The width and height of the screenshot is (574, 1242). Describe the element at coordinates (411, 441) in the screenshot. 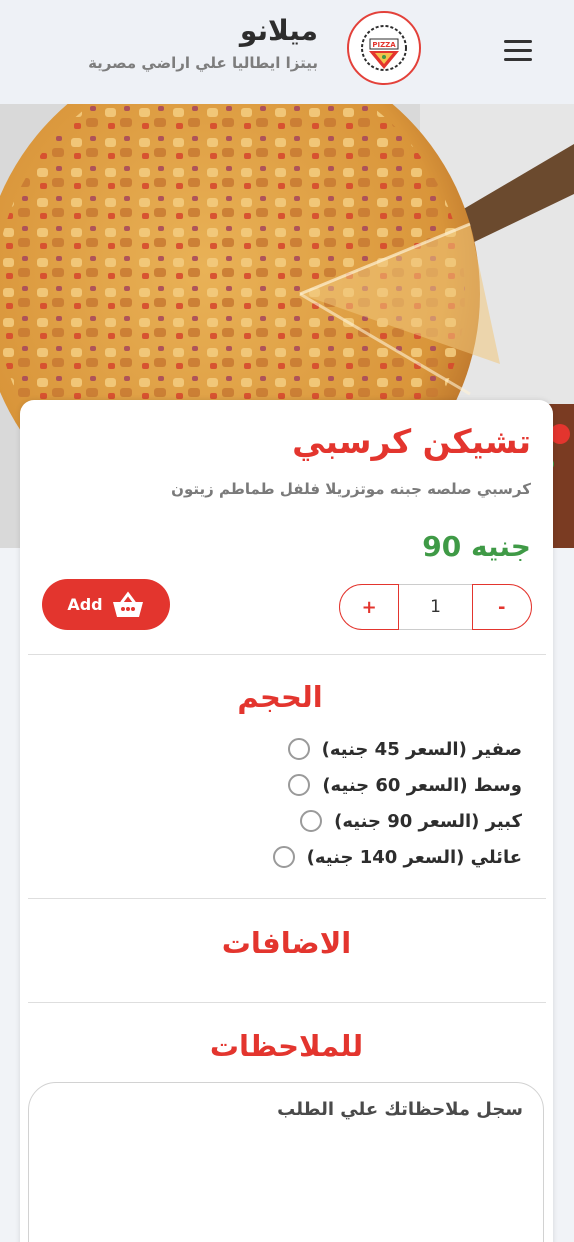

I see `product-title: تشيكن كرسبي` at that location.